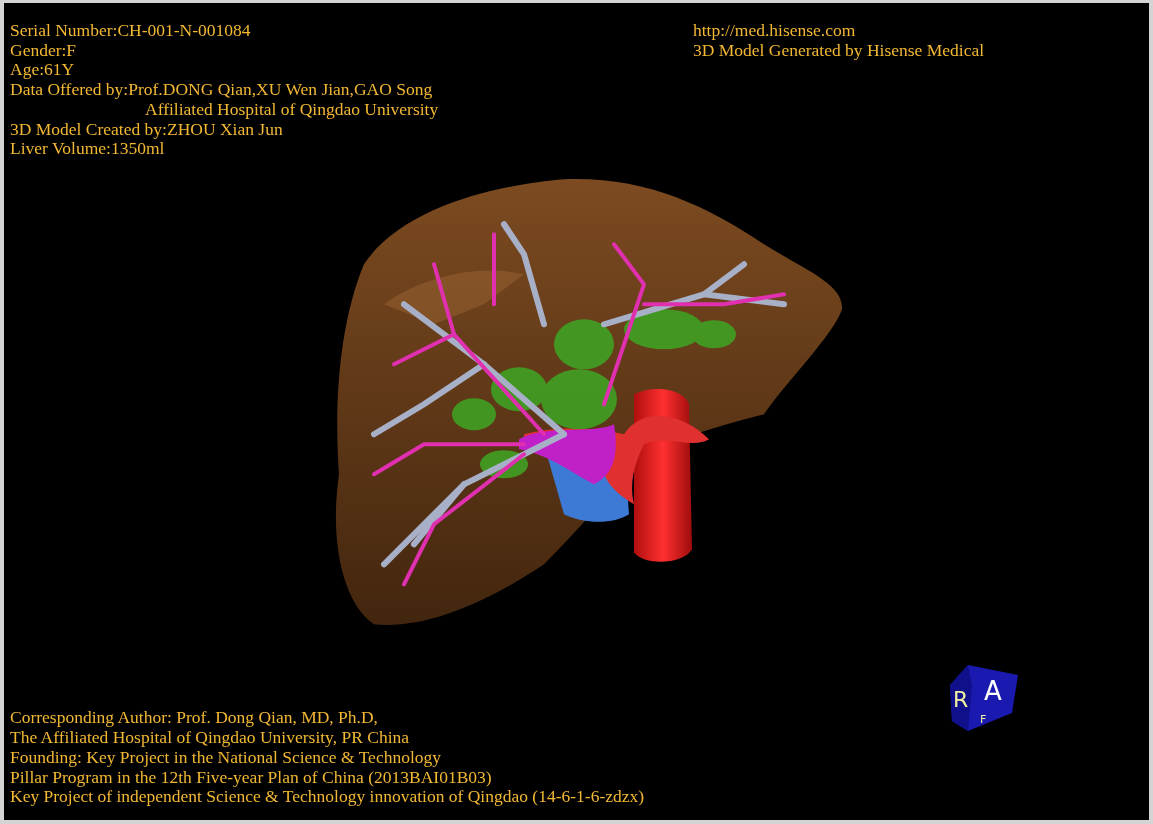  I want to click on cube-face-label: R, so click(961, 699).